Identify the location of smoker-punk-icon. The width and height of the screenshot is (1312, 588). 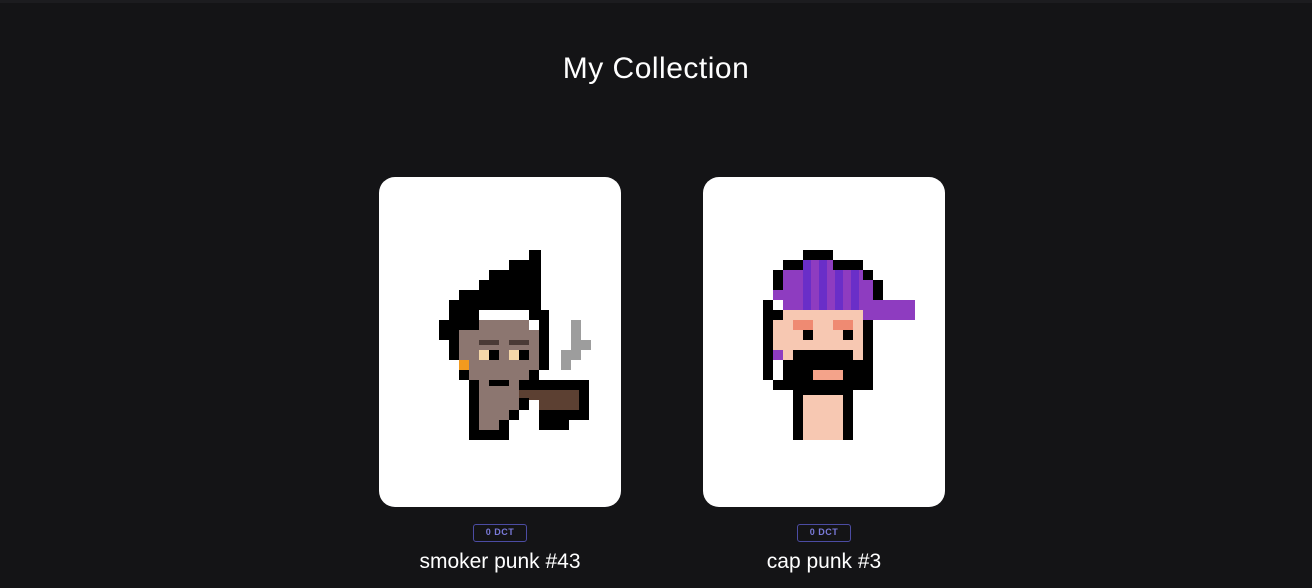
(500, 342).